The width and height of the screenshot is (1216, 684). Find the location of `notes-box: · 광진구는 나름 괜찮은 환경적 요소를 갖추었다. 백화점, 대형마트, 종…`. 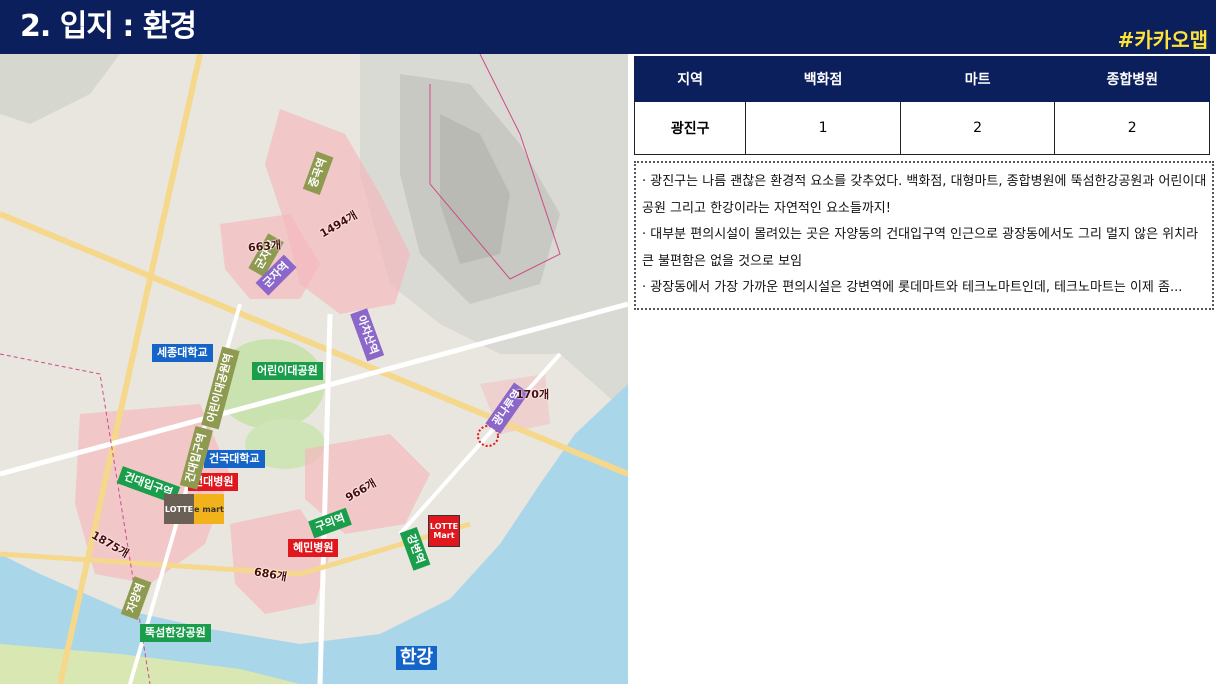

notes-box: · 광진구는 나름 괜찮은 환경적 요소를 갖추었다. 백화점, 대형마트, 종… is located at coordinates (924, 235).